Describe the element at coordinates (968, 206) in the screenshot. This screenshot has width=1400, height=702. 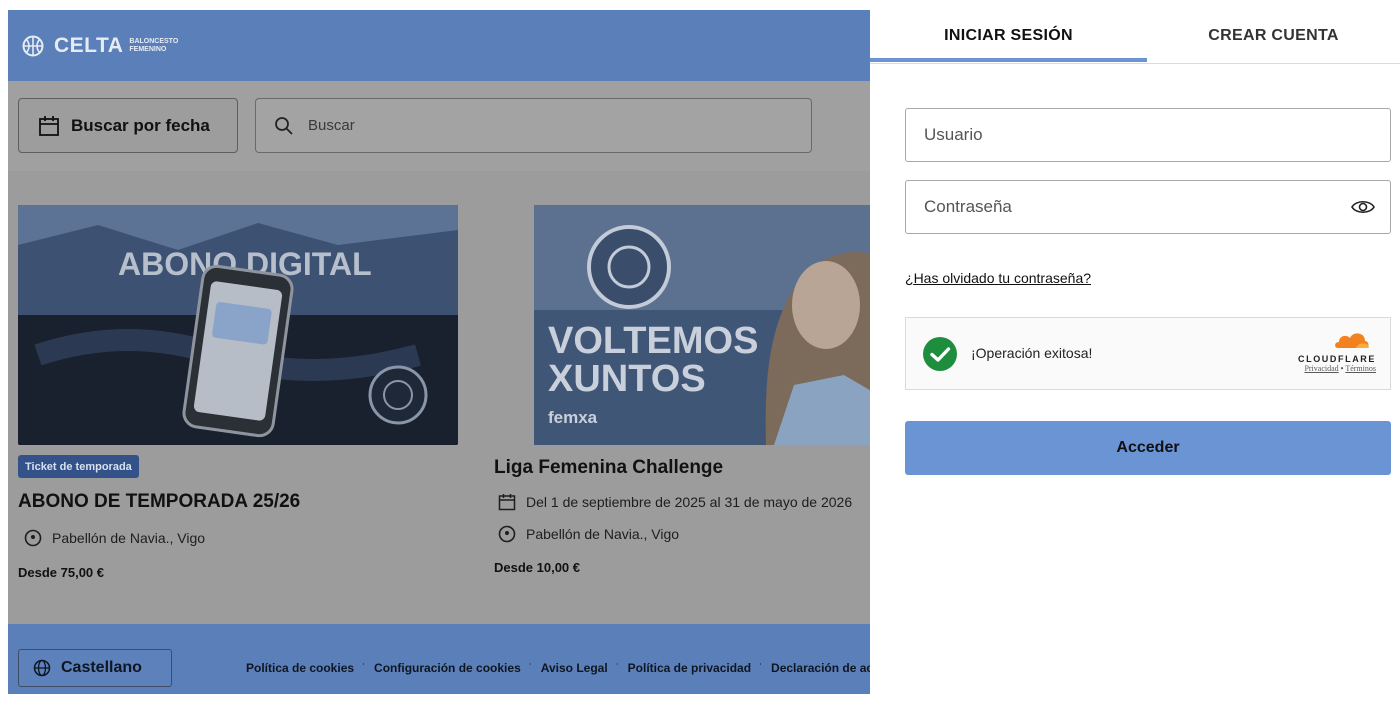
I see `password-placeholder: Contraseña` at that location.